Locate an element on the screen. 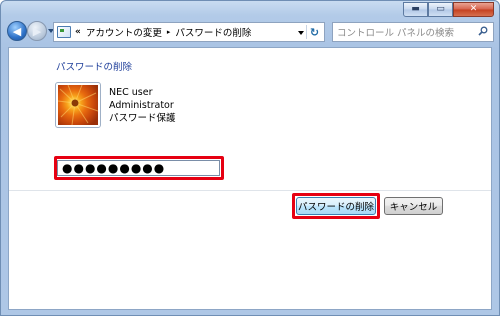  minimize-button: ▬ is located at coordinates (415, 9).